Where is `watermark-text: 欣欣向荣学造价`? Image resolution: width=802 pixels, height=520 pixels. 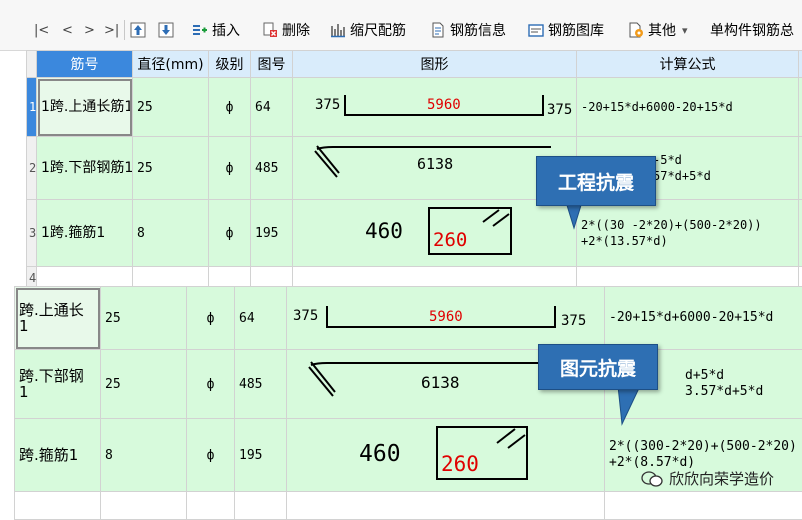 watermark-text: 欣欣向荣学造价 is located at coordinates (721, 478).